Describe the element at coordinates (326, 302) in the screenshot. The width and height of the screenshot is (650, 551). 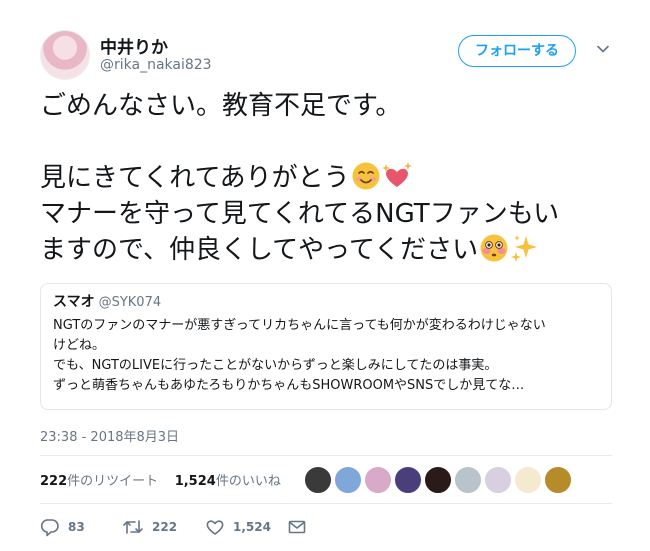
I see `quoted-tweet-header: スマオ @SYK074` at that location.